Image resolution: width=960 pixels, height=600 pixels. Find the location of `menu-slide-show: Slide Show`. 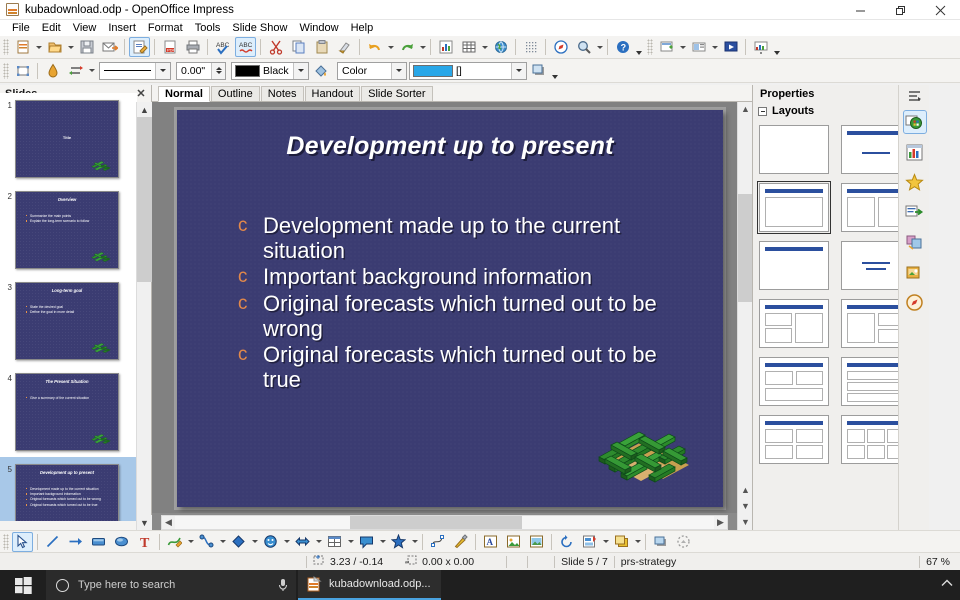

menu-slide-show: Slide Show is located at coordinates (259, 28).